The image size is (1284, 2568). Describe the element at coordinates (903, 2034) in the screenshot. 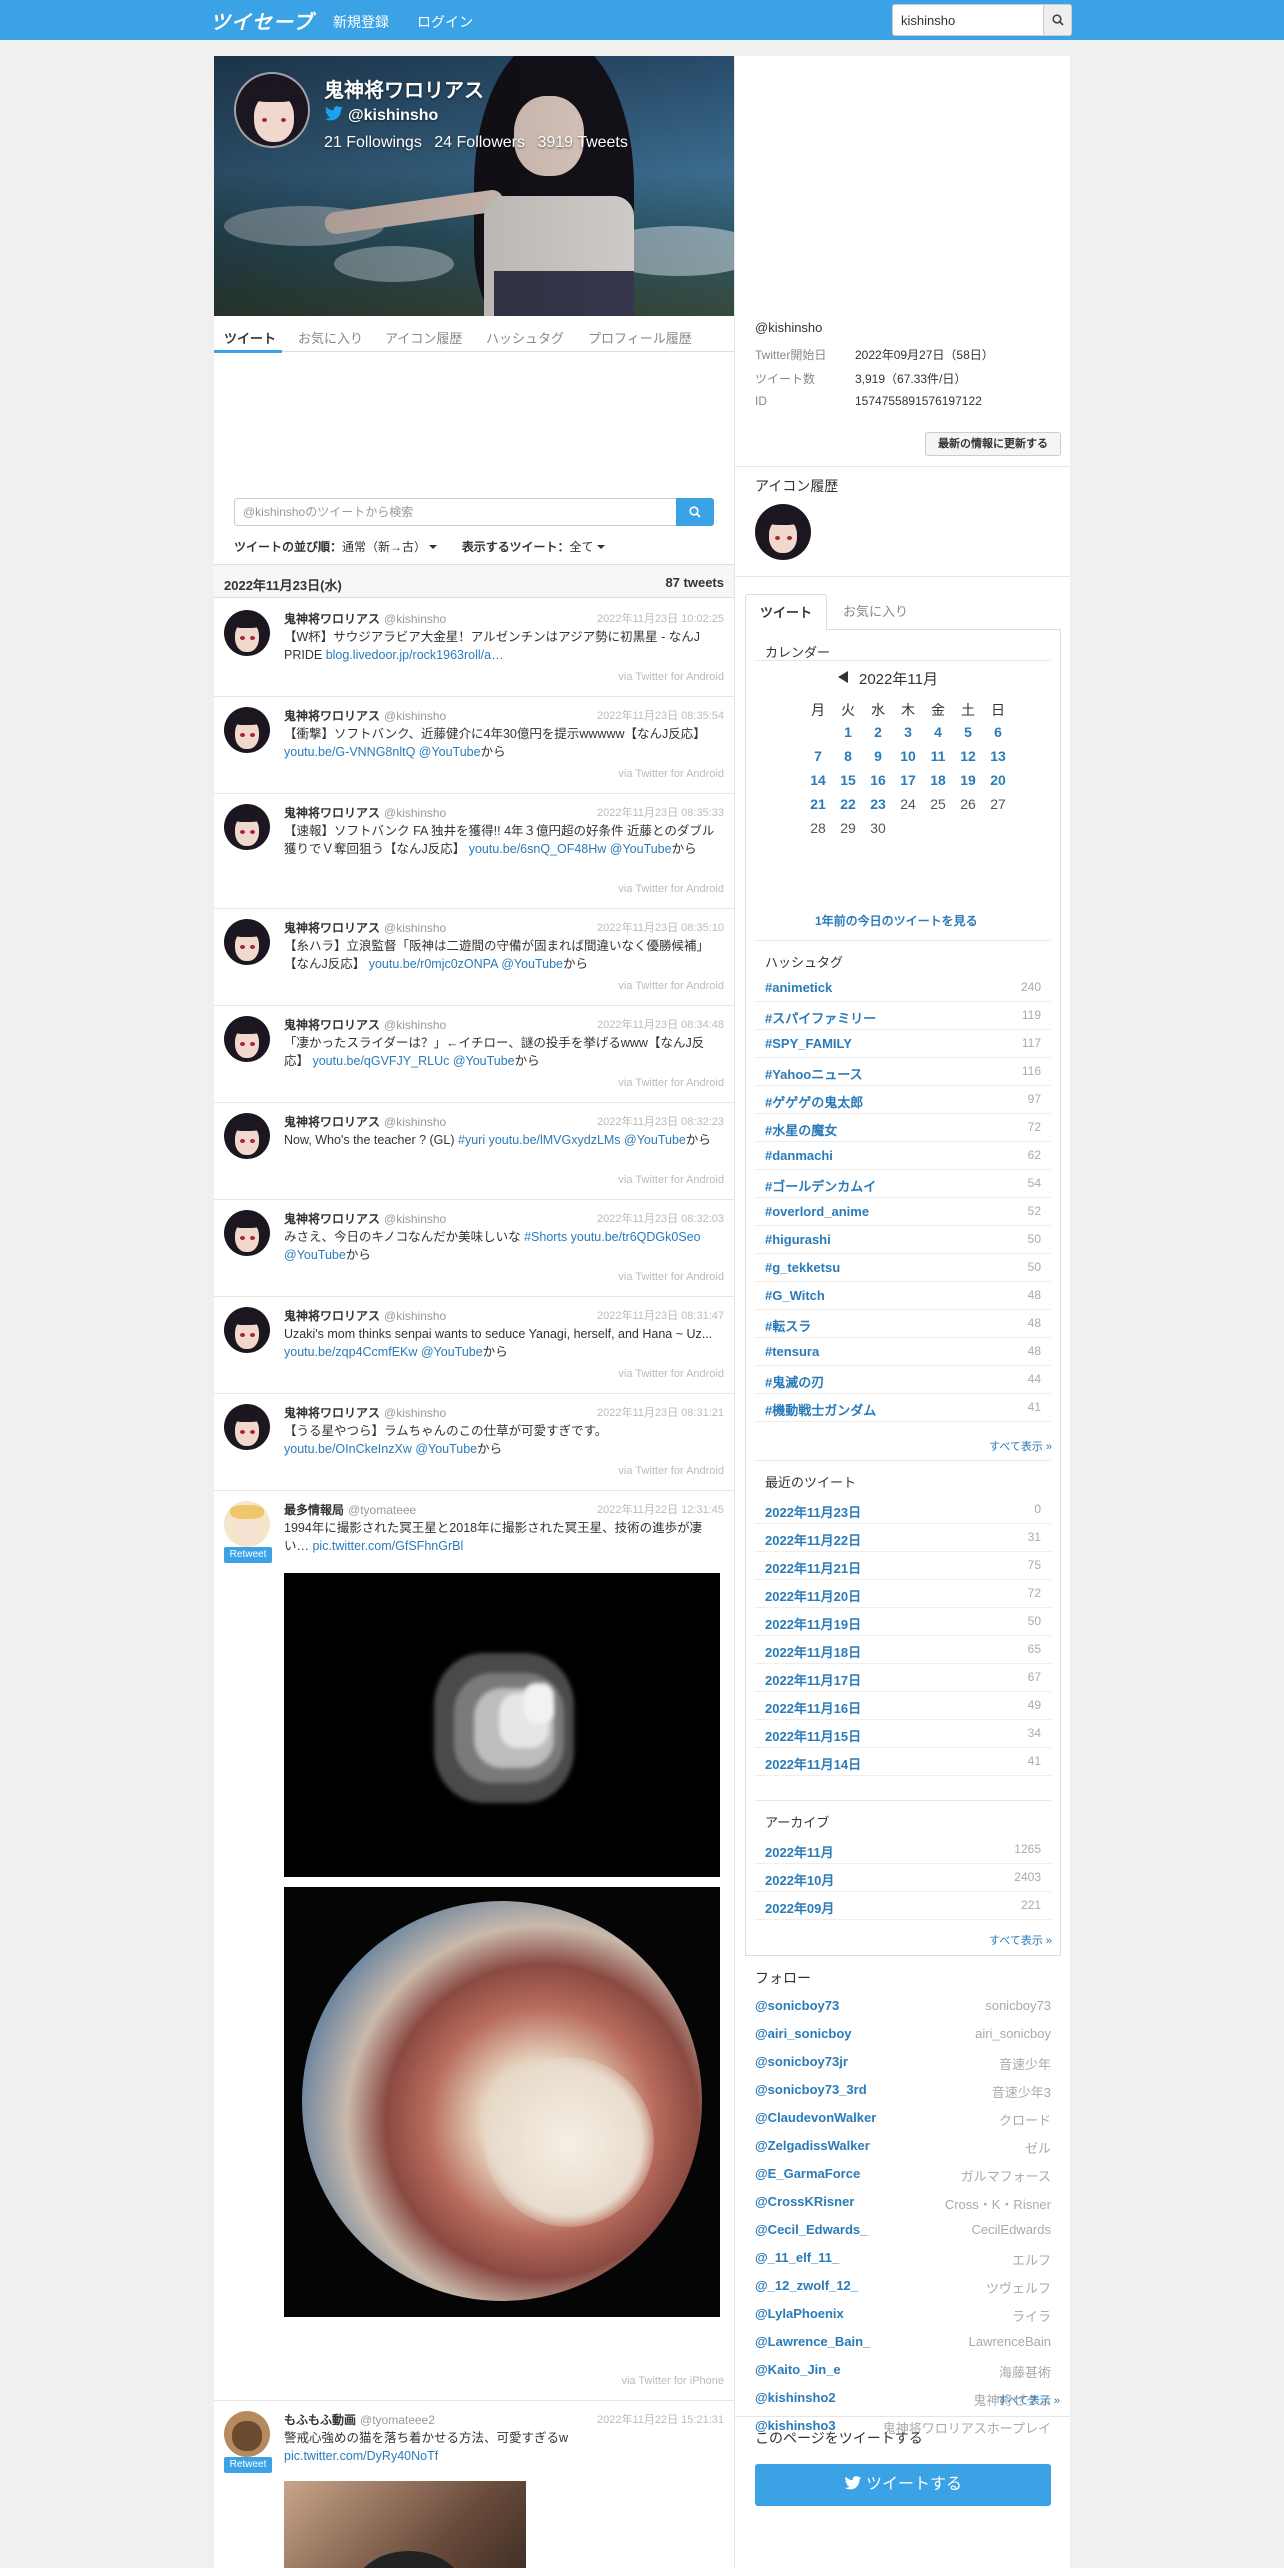

I see `follow-row: @airi_sonicboy airi_sonicboy` at that location.